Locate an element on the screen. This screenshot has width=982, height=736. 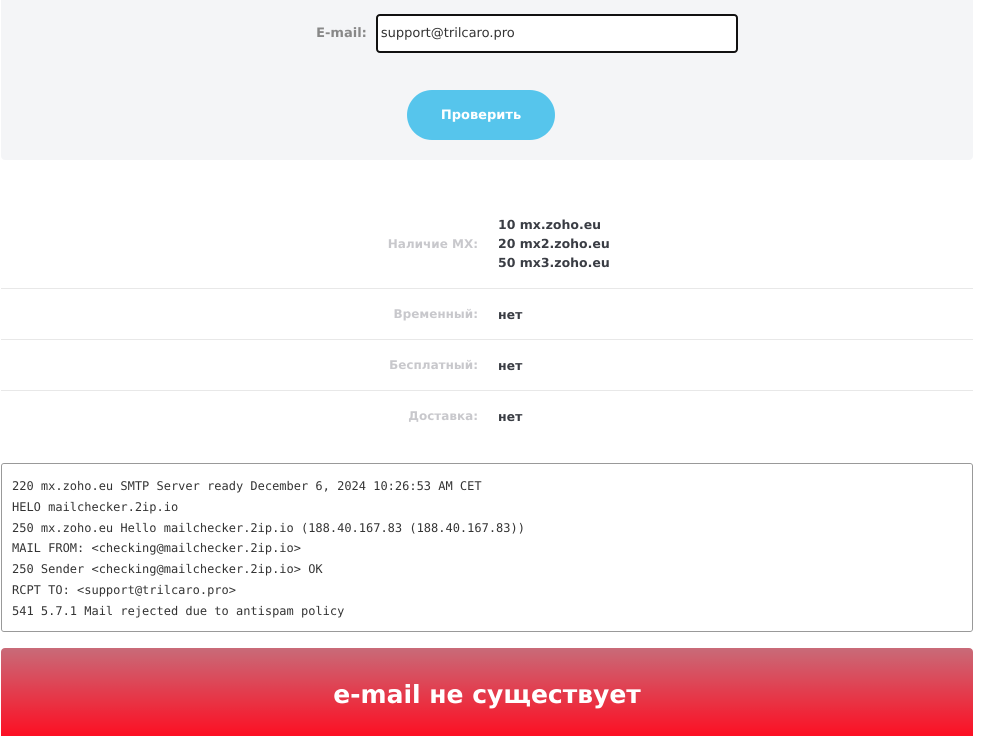
email-label: E-mail: is located at coordinates (341, 33).